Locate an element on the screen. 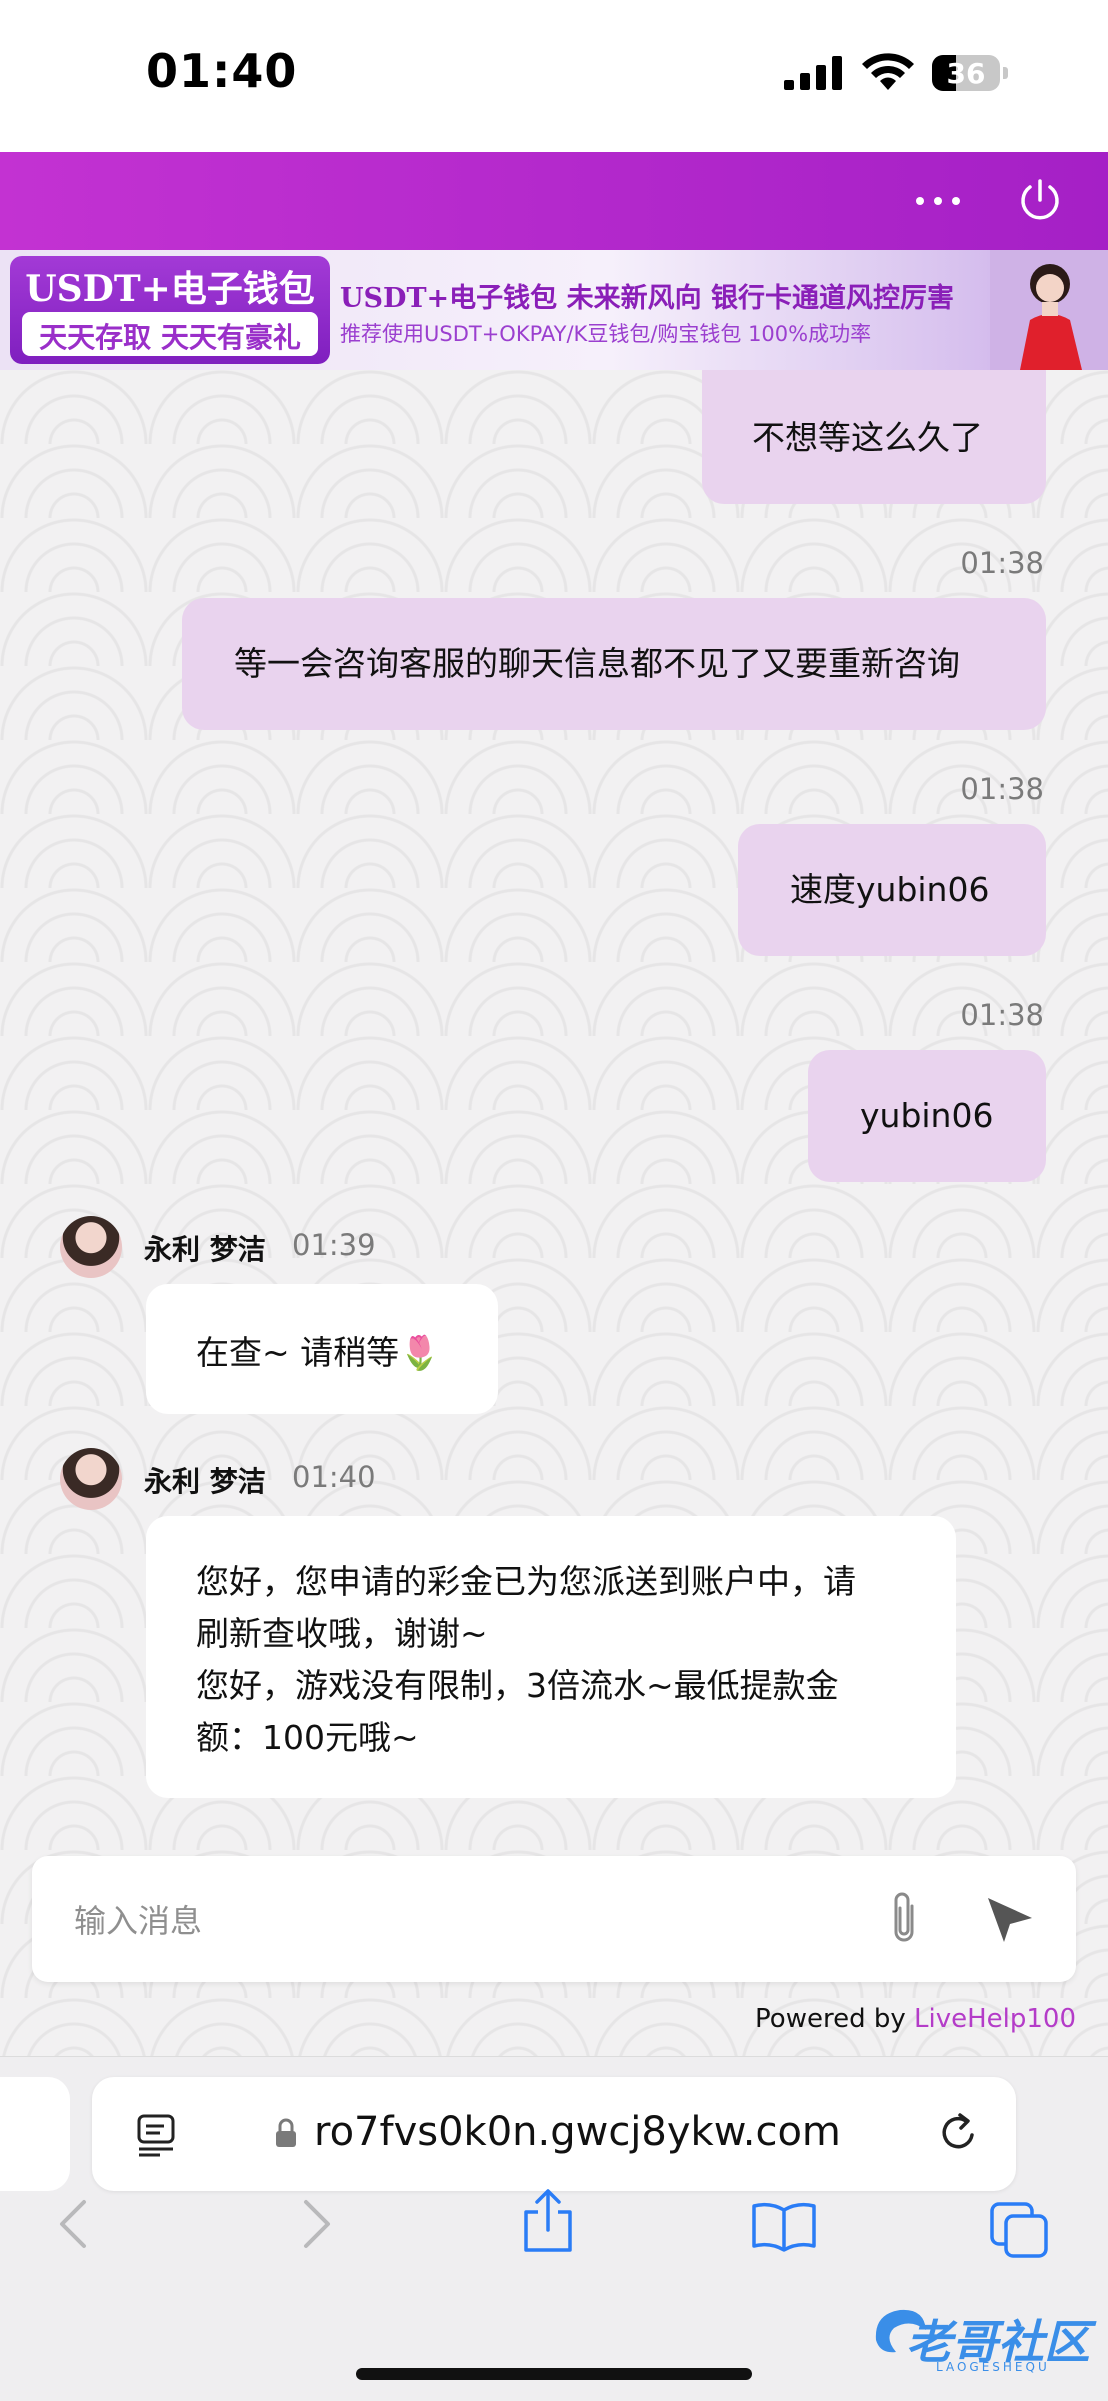 This screenshot has width=1108, height=2401. message-line: 额：100元哦~ is located at coordinates (307, 1737).